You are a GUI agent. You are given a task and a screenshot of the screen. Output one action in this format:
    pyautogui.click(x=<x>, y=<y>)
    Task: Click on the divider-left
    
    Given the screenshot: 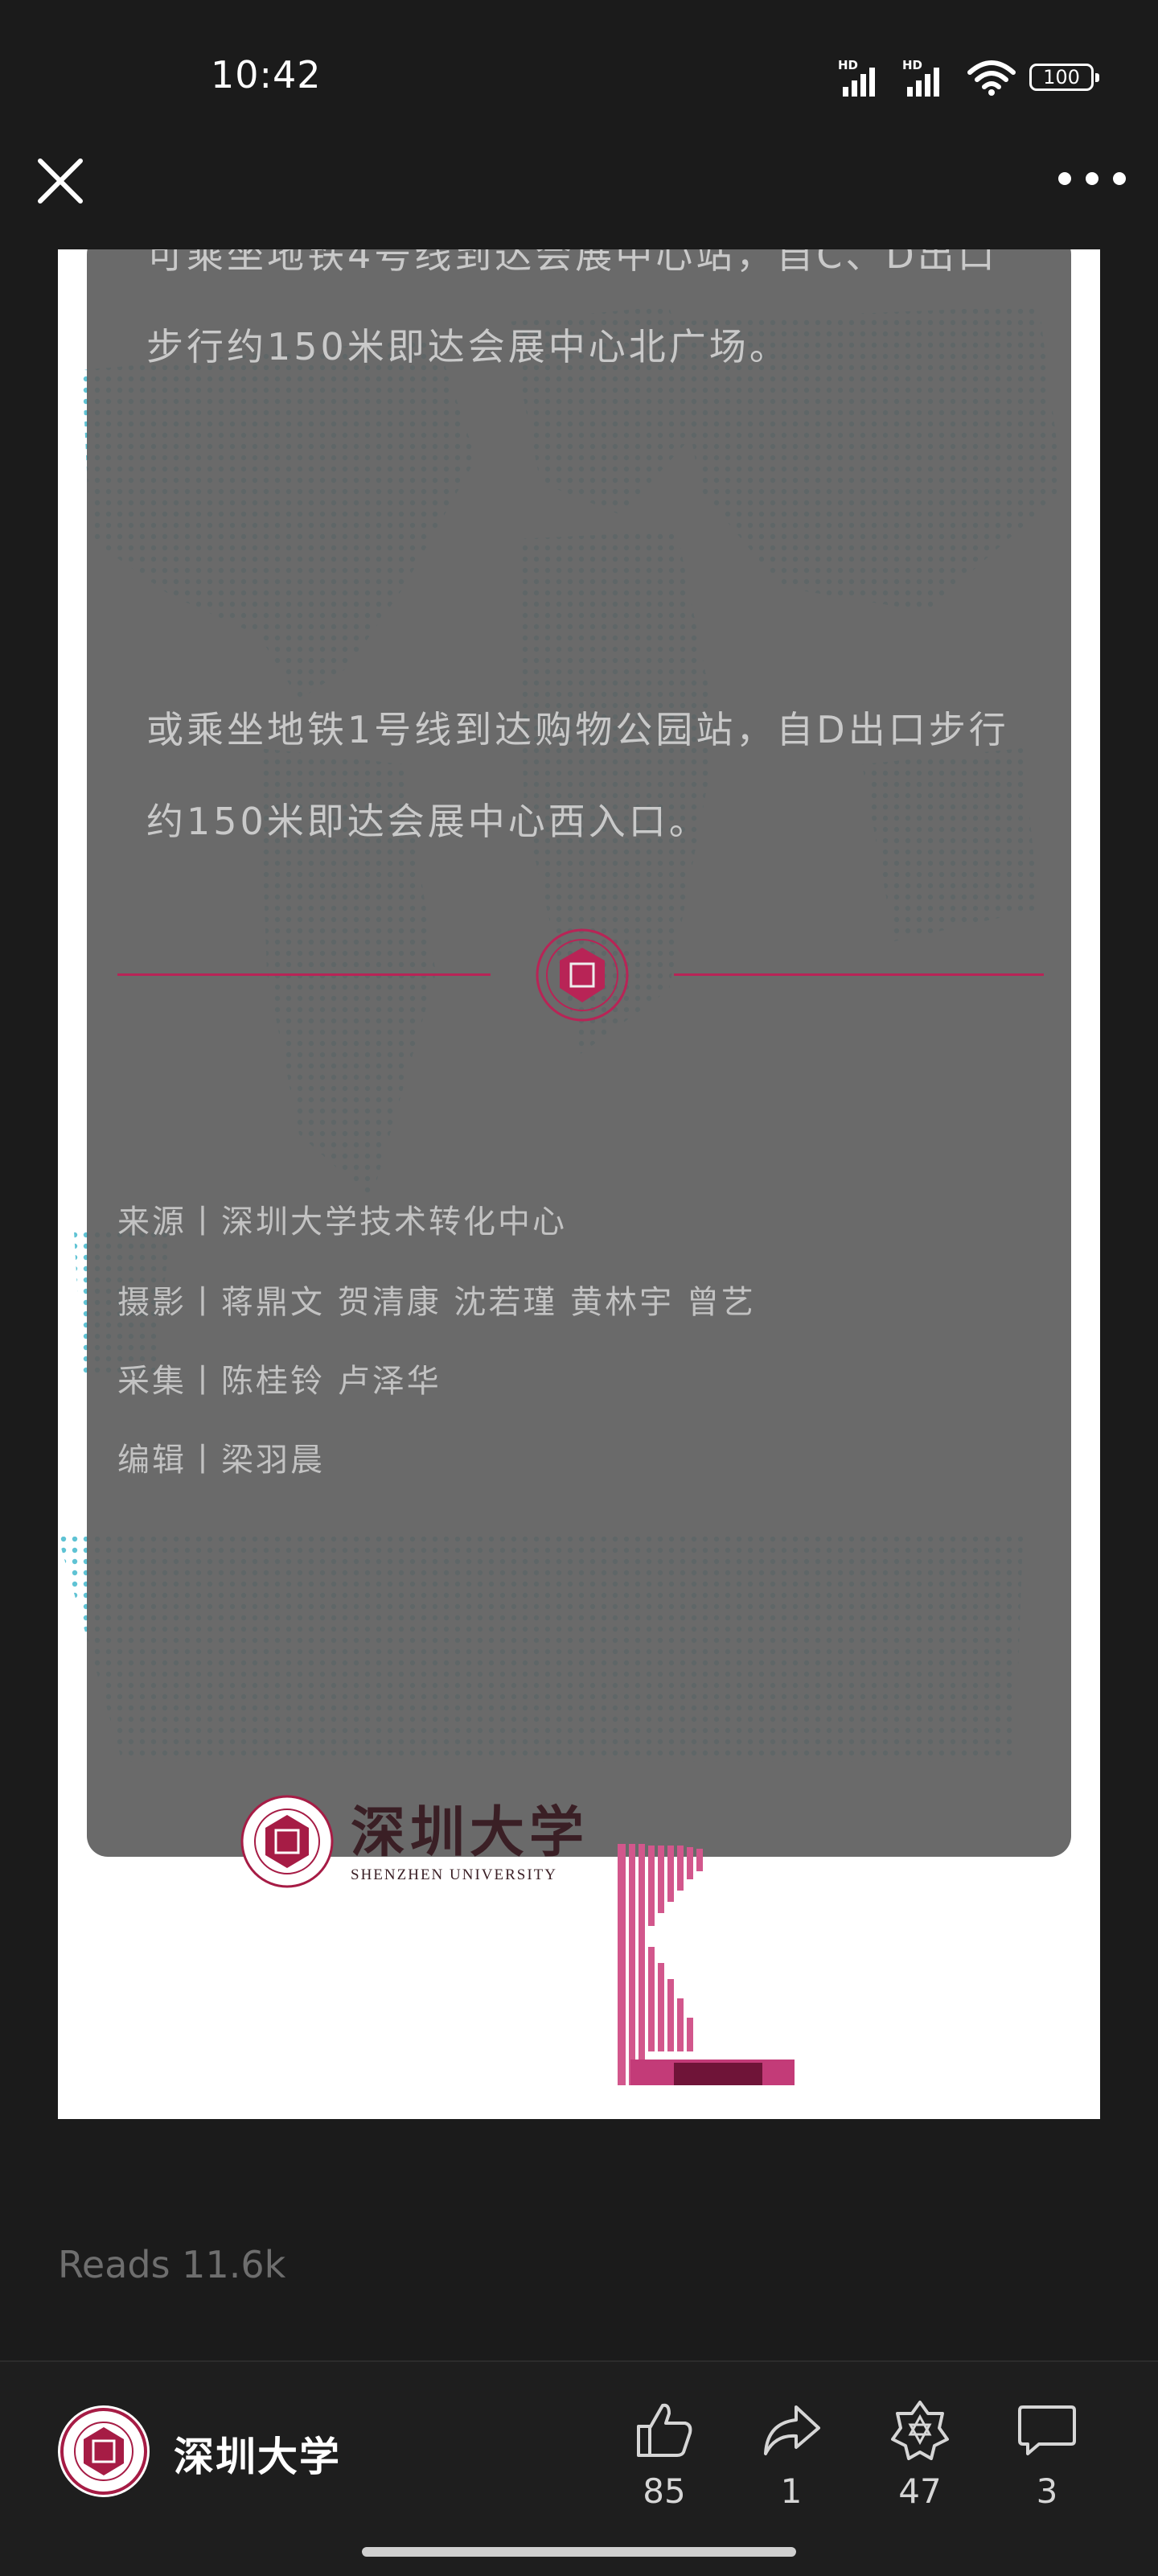 What is the action you would take?
    pyautogui.click(x=304, y=974)
    